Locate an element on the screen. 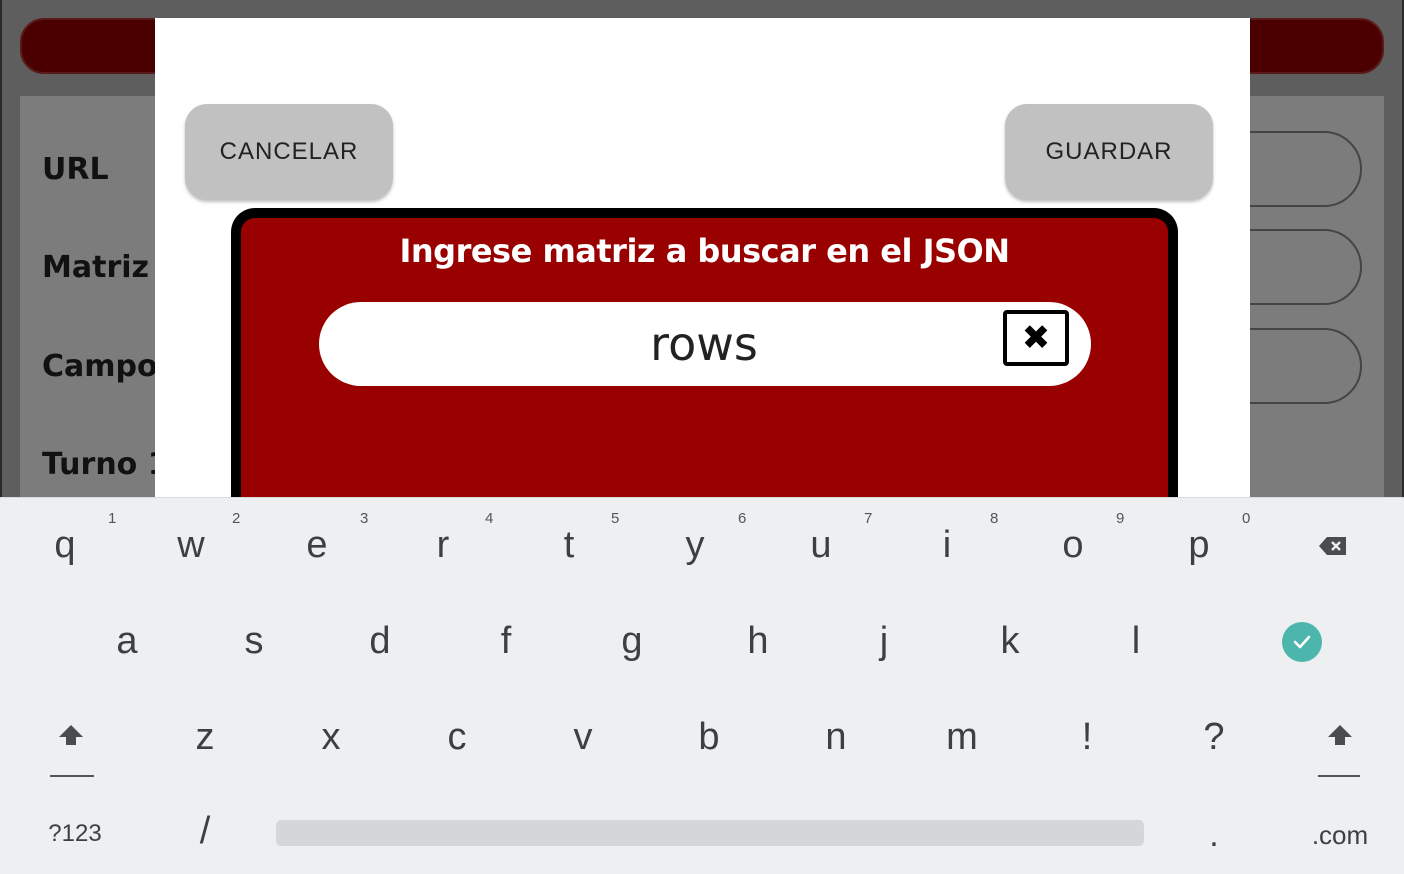 The width and height of the screenshot is (1404, 874). shift-underline-left is located at coordinates (72, 776).